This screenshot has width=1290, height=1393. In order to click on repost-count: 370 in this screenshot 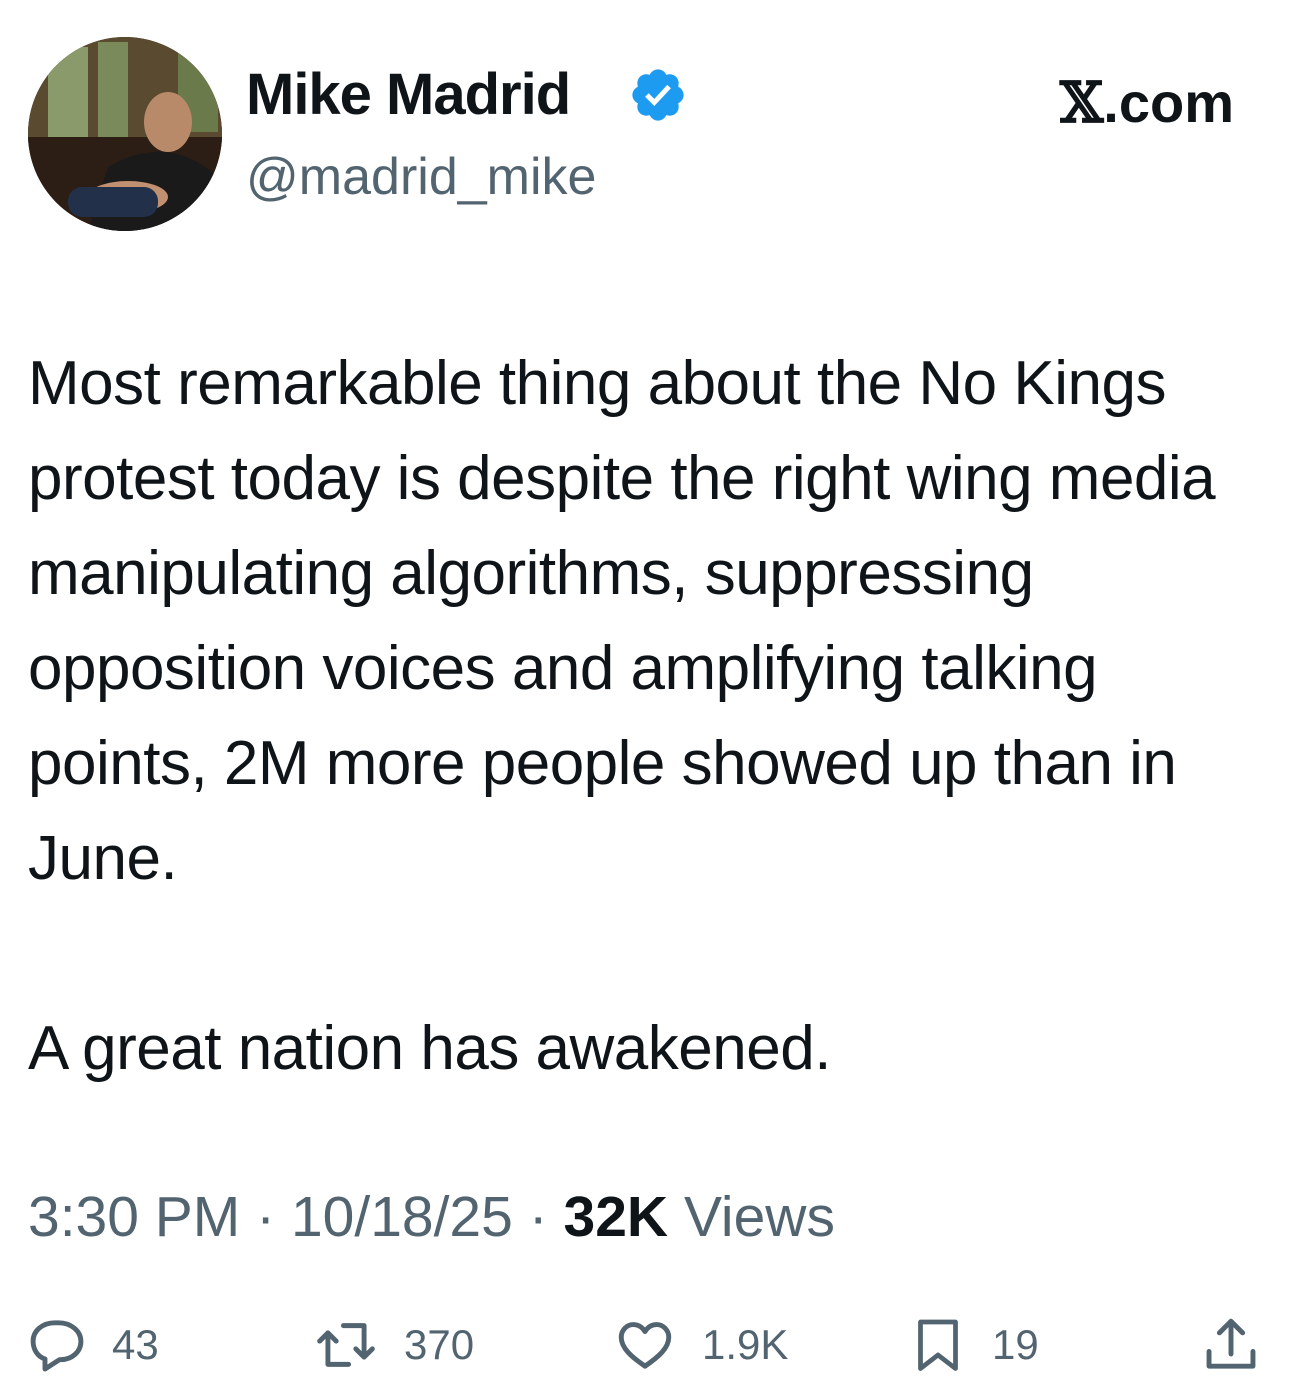, I will do `click(439, 1344)`.